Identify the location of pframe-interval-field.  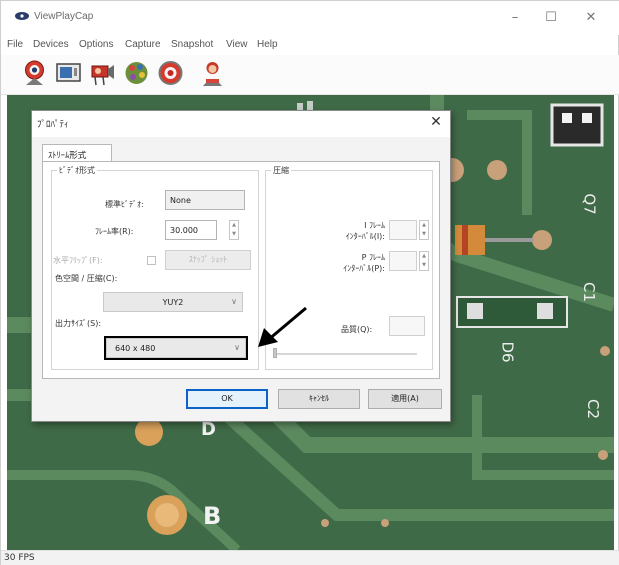
(403, 261).